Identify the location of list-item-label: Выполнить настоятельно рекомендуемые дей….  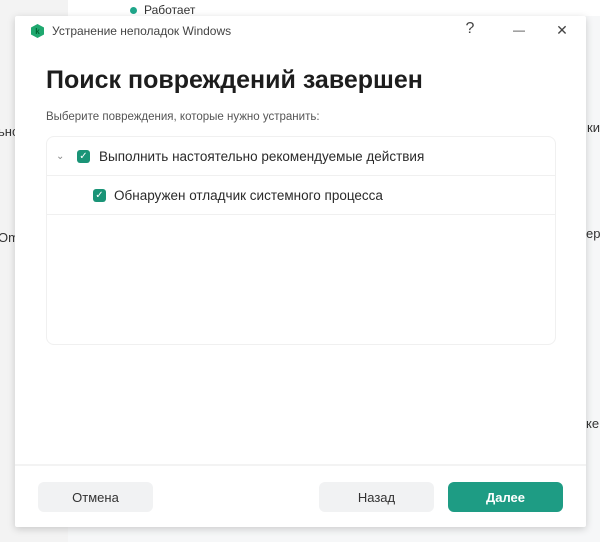
(262, 156).